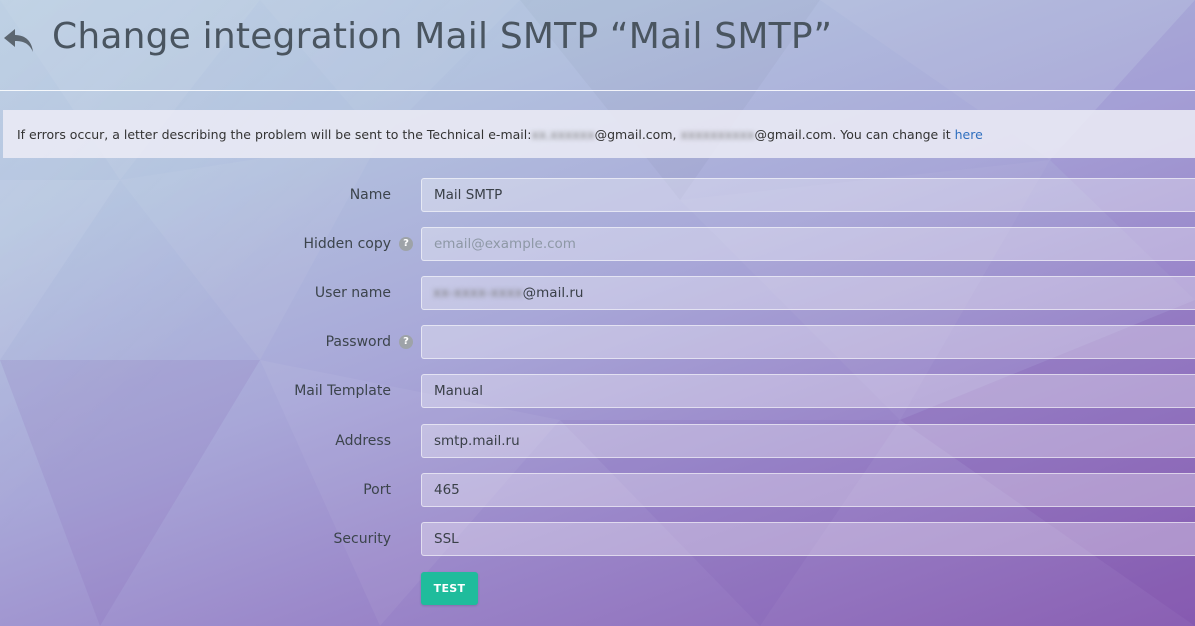 This screenshot has width=1195, height=626. I want to click on password-label: Password, so click(358, 342).